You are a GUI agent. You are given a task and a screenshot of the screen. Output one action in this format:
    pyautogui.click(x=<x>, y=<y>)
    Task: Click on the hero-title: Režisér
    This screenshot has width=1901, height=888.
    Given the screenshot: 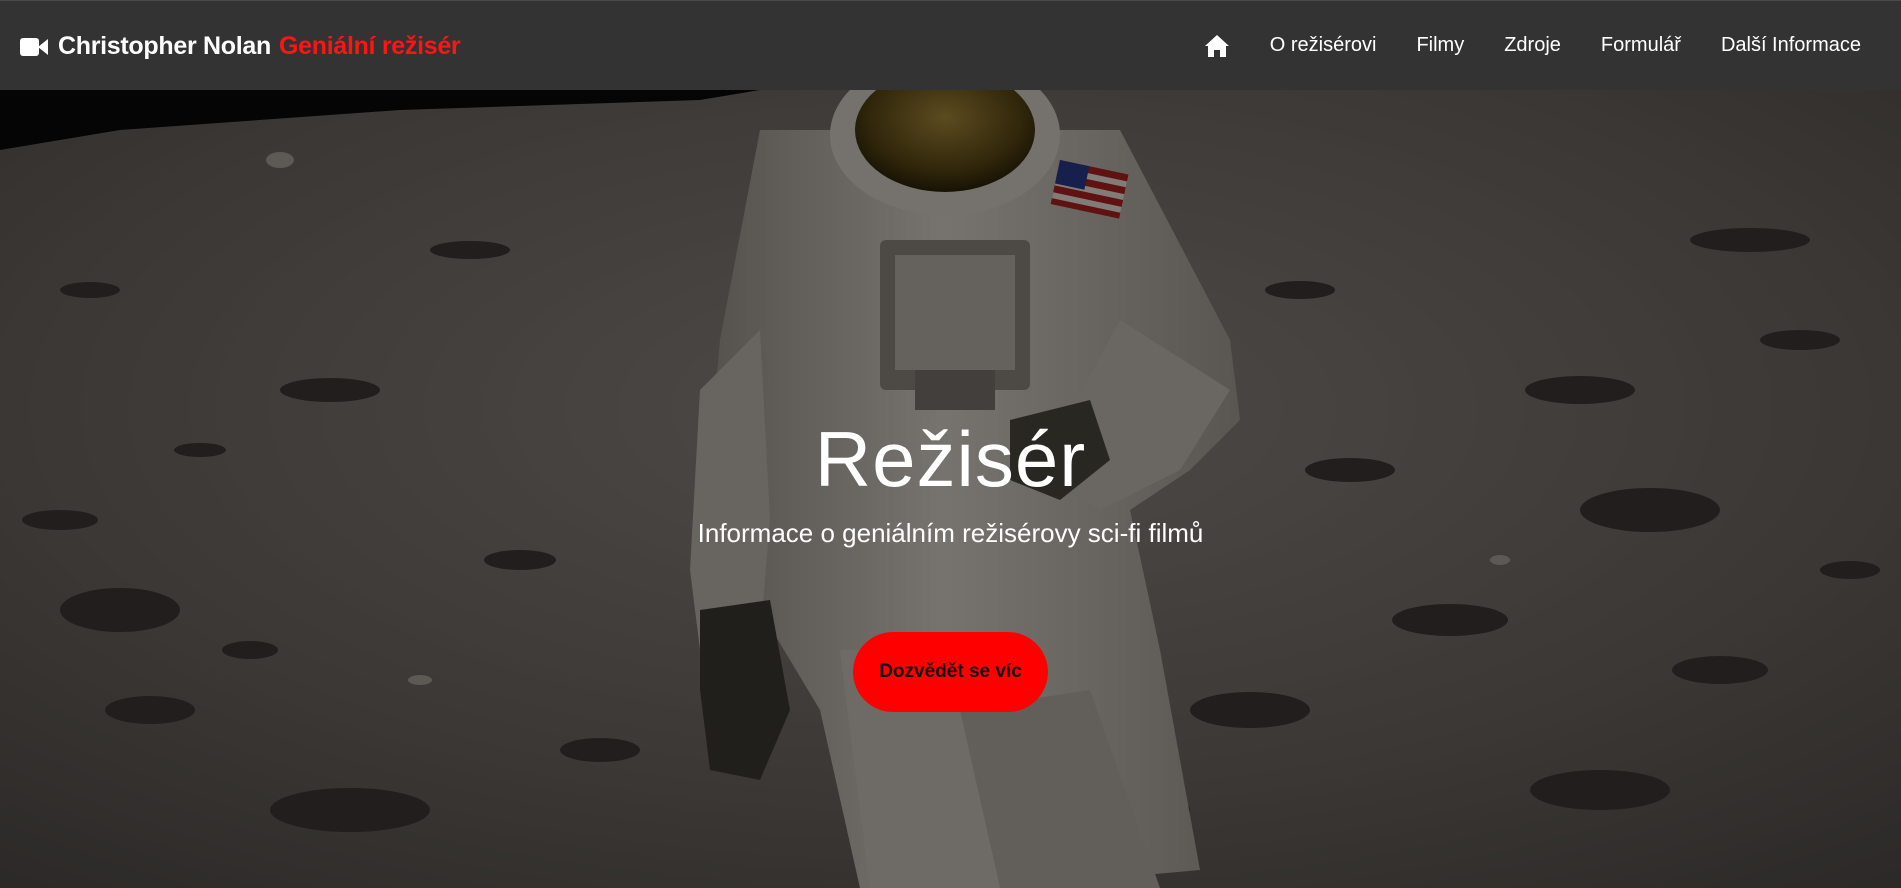 What is the action you would take?
    pyautogui.click(x=950, y=459)
    